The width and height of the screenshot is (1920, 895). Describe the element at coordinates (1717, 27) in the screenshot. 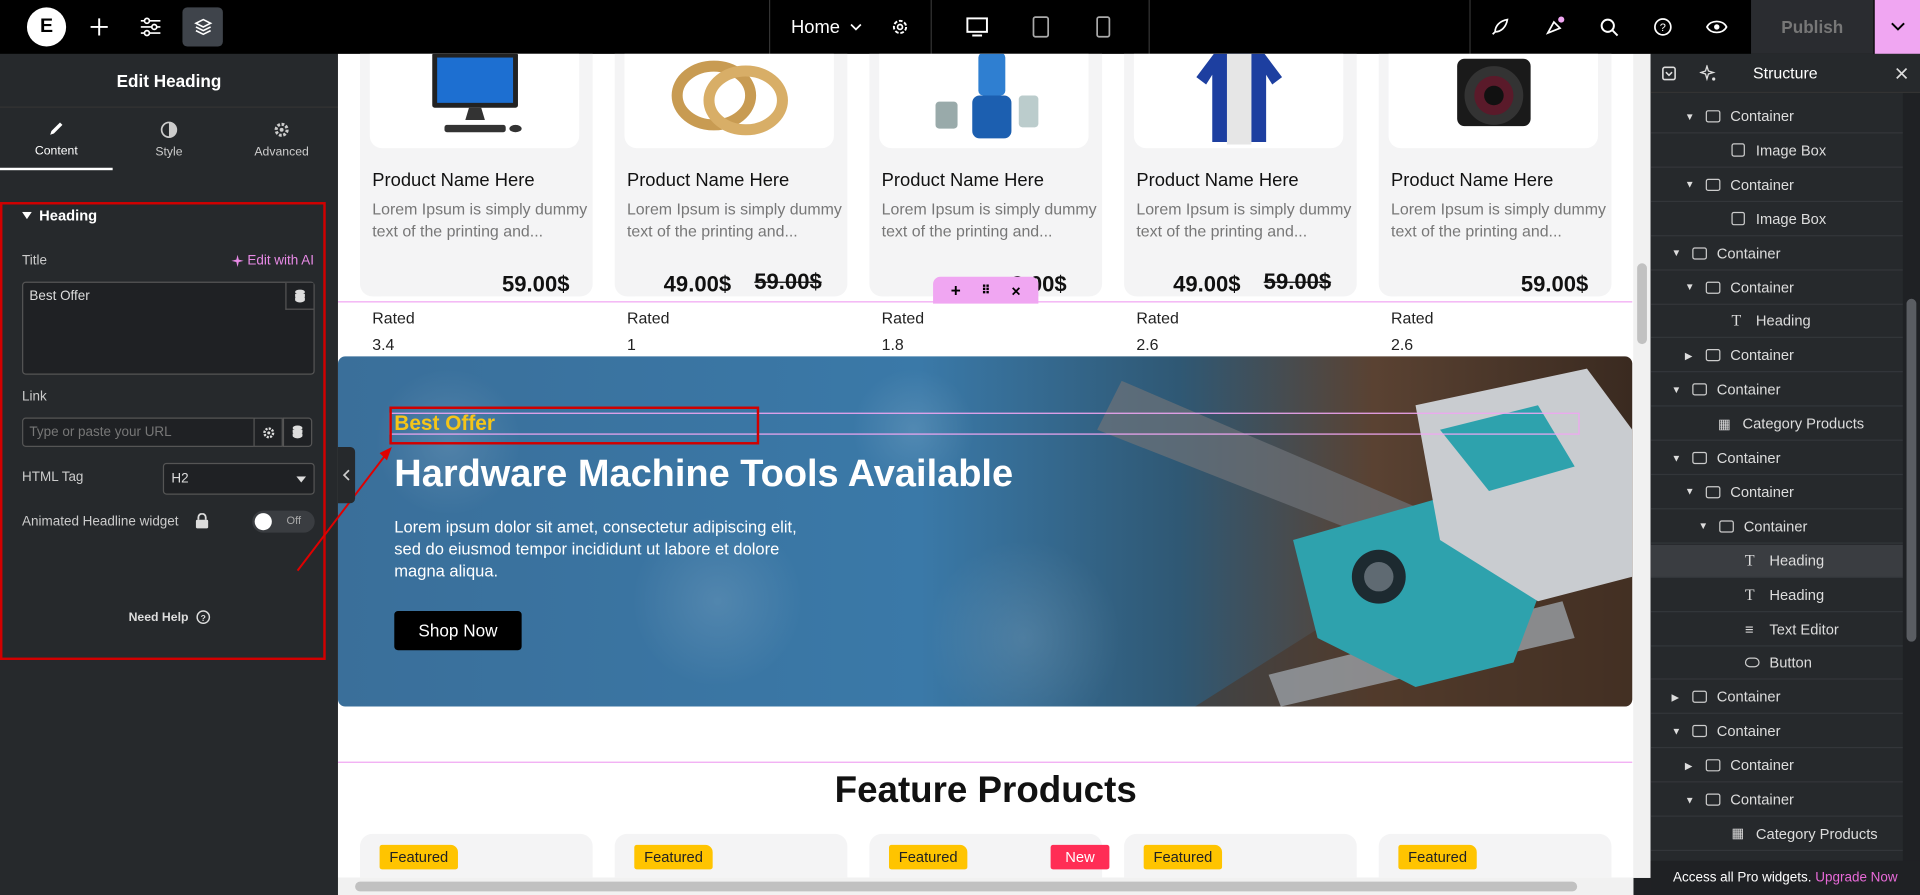

I see `preview-eye-icon` at that location.